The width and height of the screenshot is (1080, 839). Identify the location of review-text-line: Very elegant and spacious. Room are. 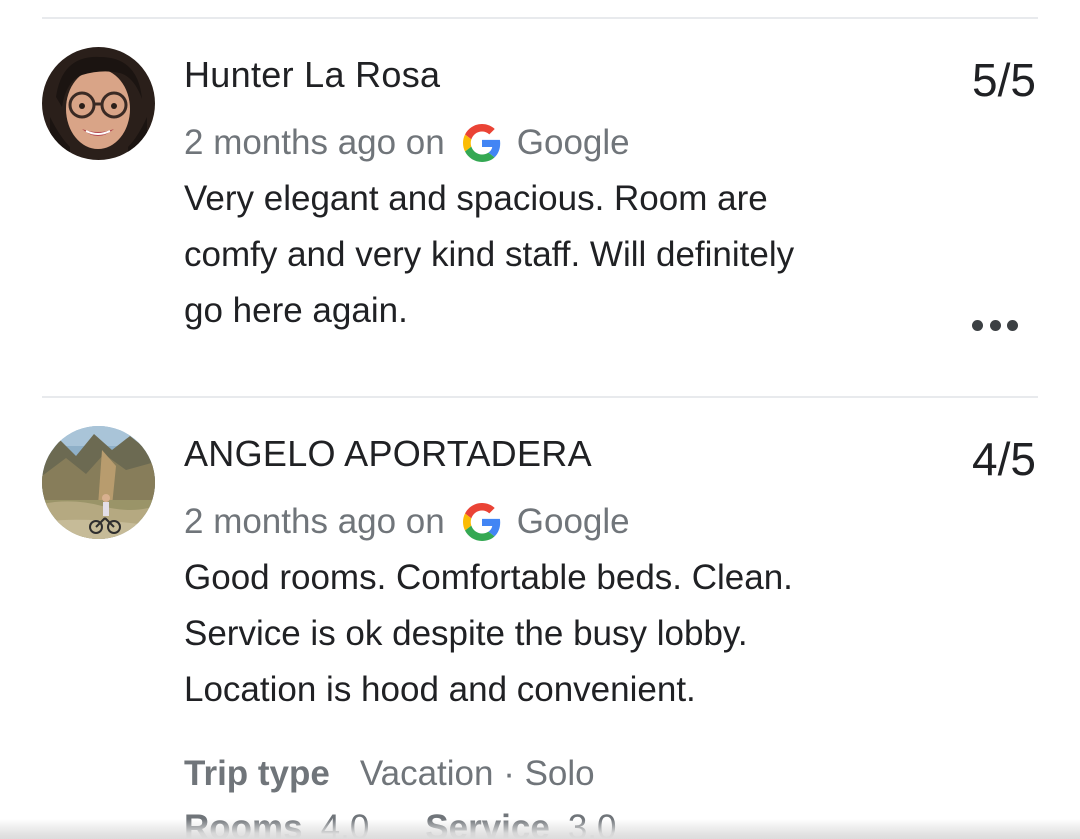
(476, 198).